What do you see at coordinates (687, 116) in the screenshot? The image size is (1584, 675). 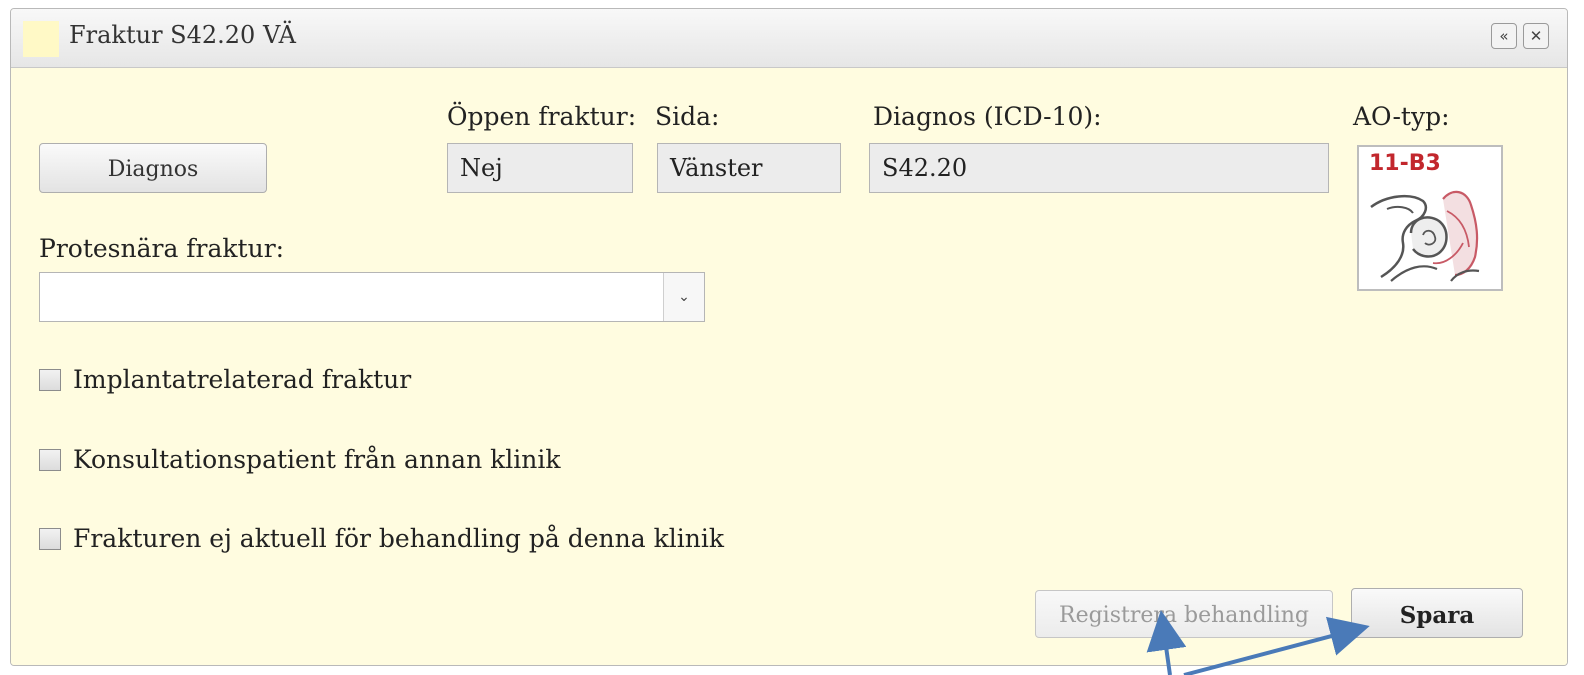 I see `side-label: Sida:` at bounding box center [687, 116].